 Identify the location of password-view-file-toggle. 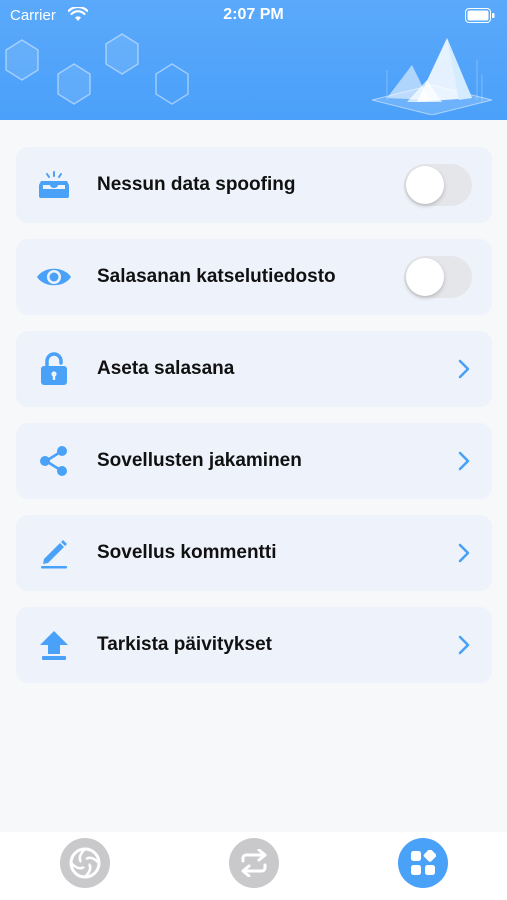
(438, 277).